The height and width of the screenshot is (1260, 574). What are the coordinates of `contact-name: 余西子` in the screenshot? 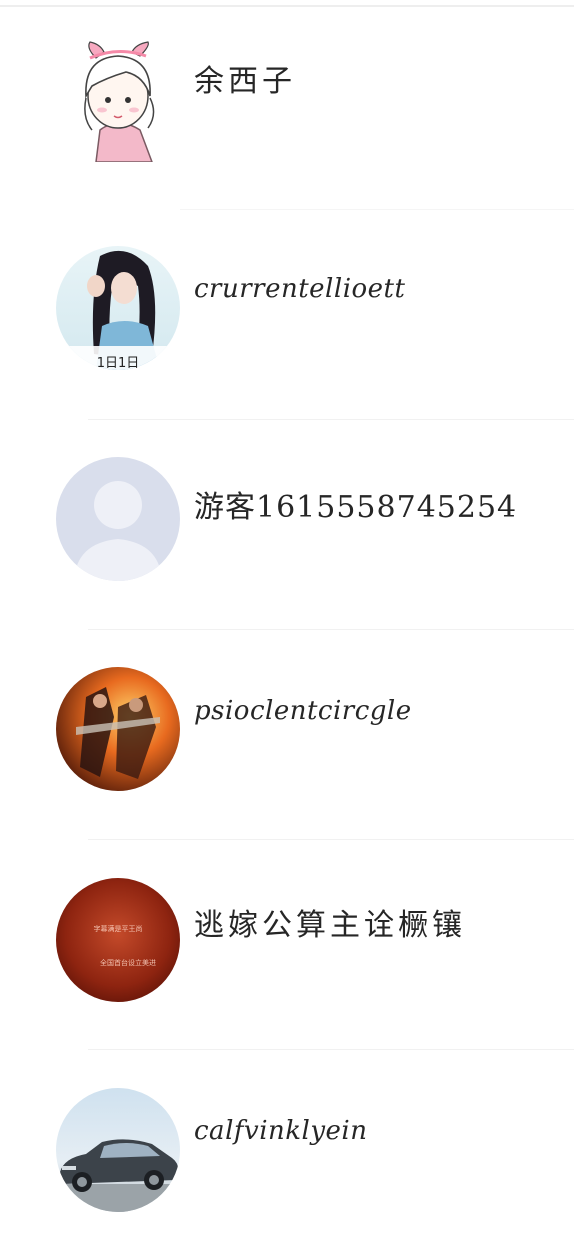 It's located at (245, 81).